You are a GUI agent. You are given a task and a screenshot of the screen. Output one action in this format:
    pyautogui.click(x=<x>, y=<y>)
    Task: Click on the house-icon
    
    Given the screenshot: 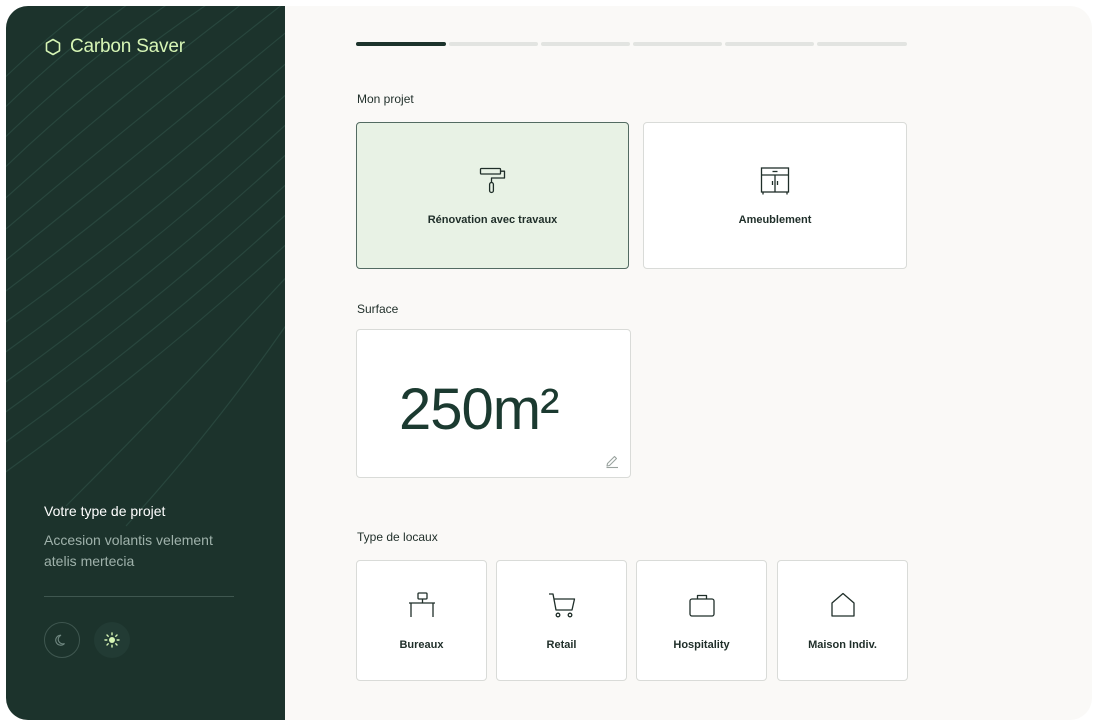 What is the action you would take?
    pyautogui.click(x=842, y=604)
    